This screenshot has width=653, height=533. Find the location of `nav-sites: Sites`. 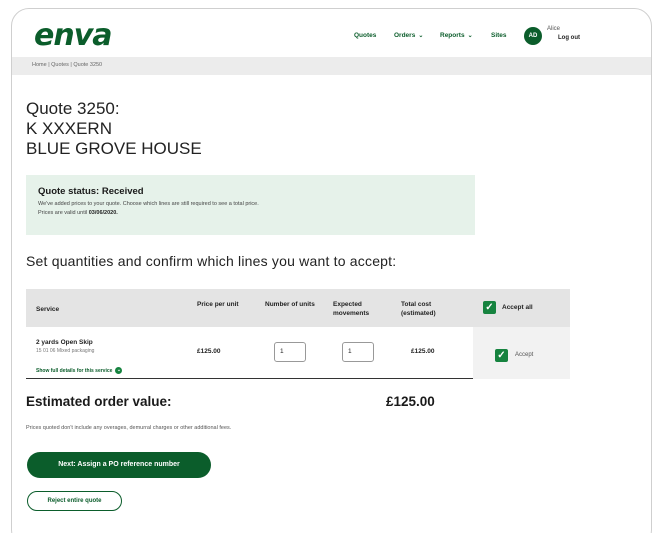

nav-sites: Sites is located at coordinates (499, 35).